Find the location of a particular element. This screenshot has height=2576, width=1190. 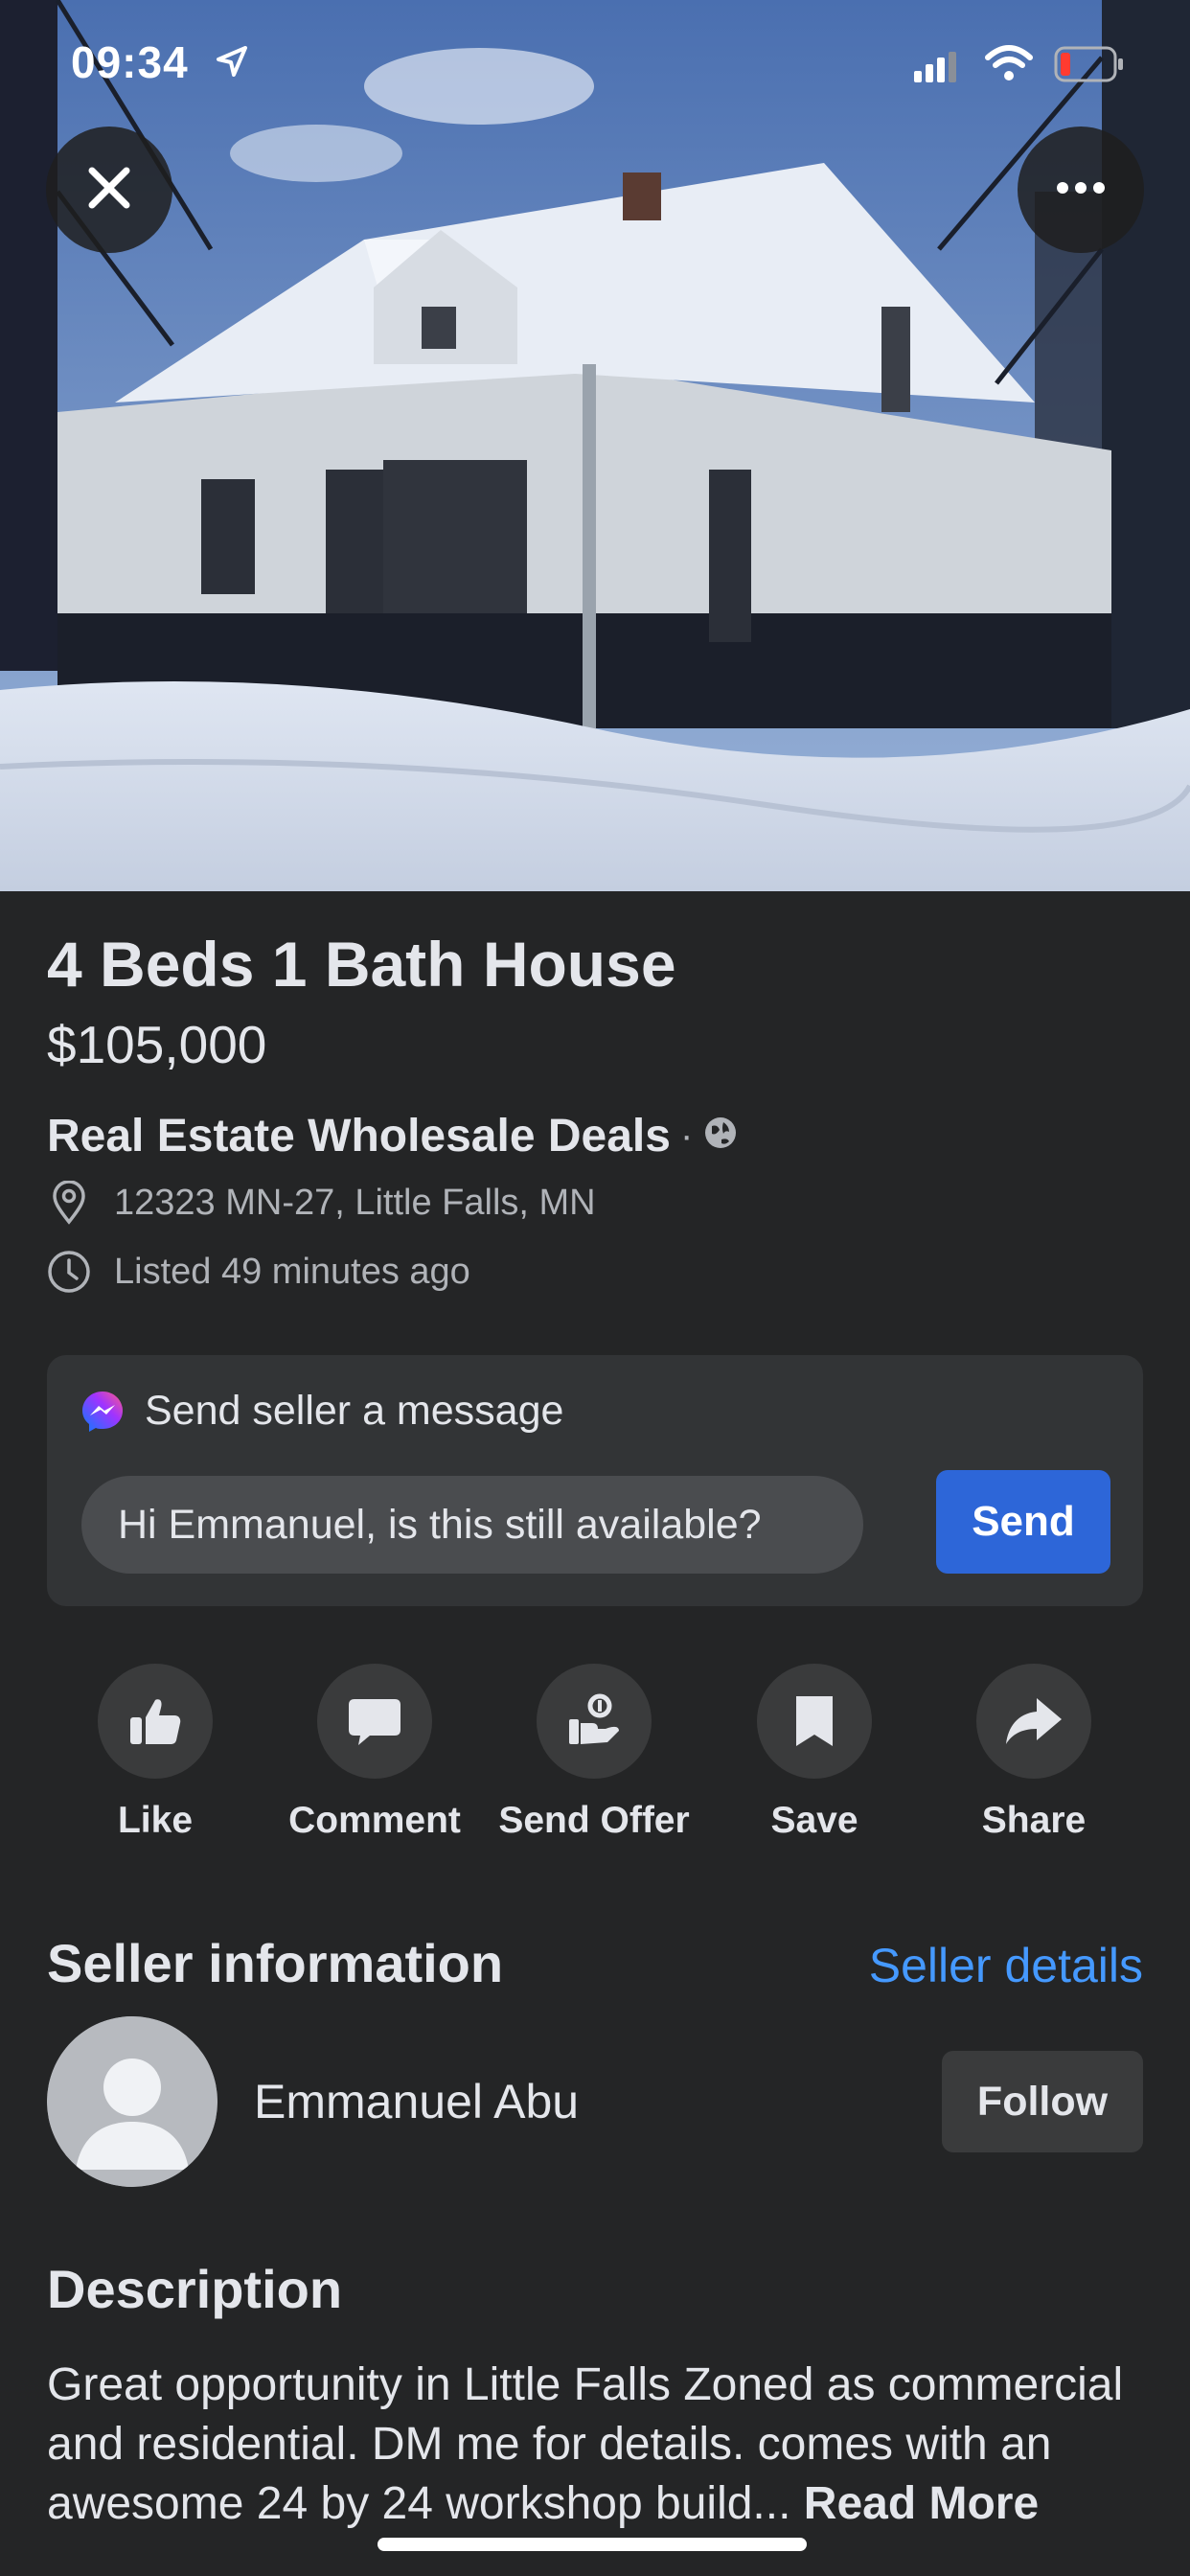

listed-time-text: Listed 49 minutes ago is located at coordinates (292, 1272).